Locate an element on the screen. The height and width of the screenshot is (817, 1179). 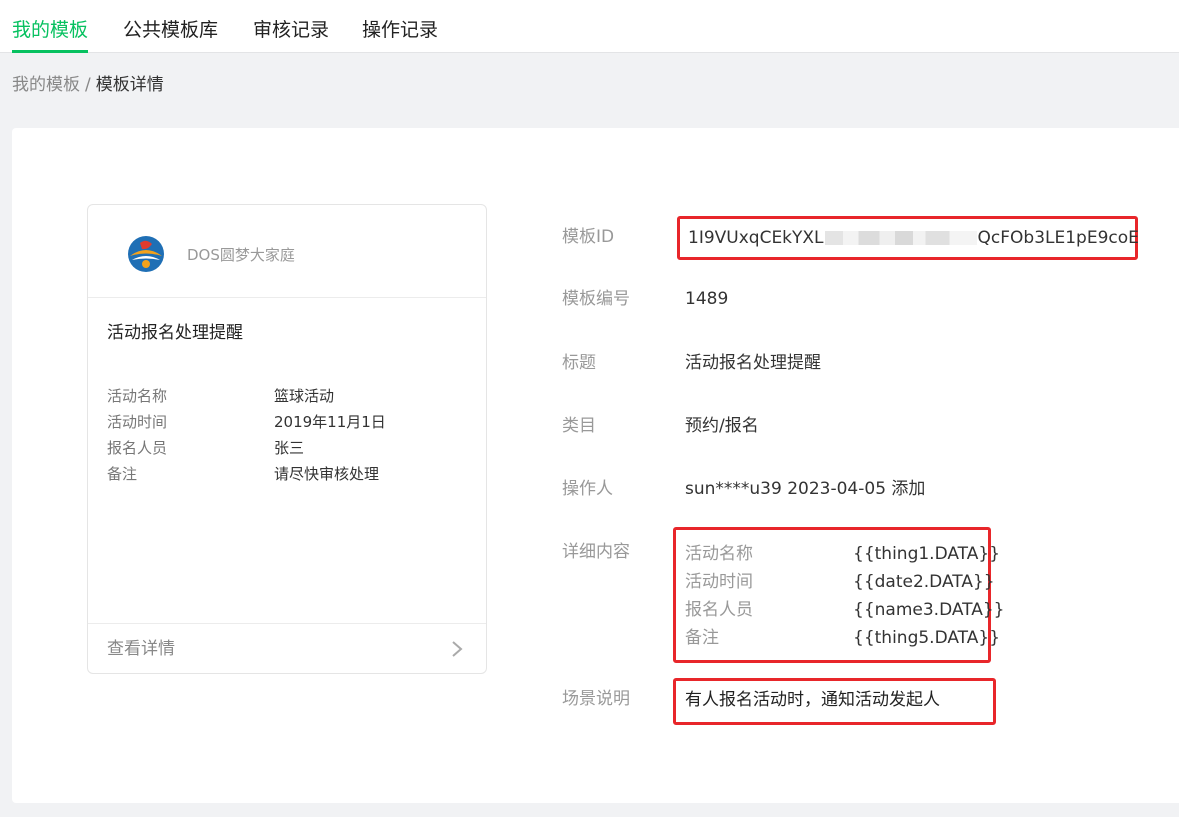
content-field-value: {{name3.DATA}} is located at coordinates (929, 610).